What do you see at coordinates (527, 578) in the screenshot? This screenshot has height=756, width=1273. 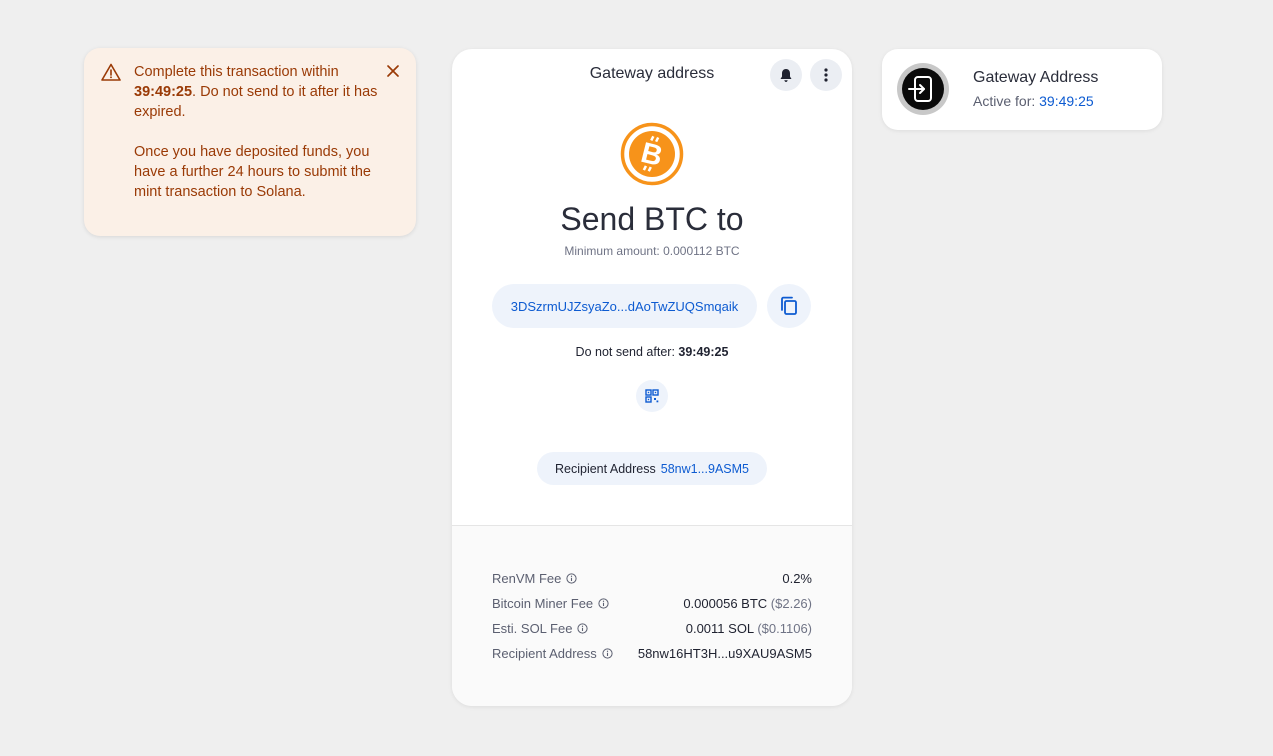 I see `fee-label: RenVM Fee` at bounding box center [527, 578].